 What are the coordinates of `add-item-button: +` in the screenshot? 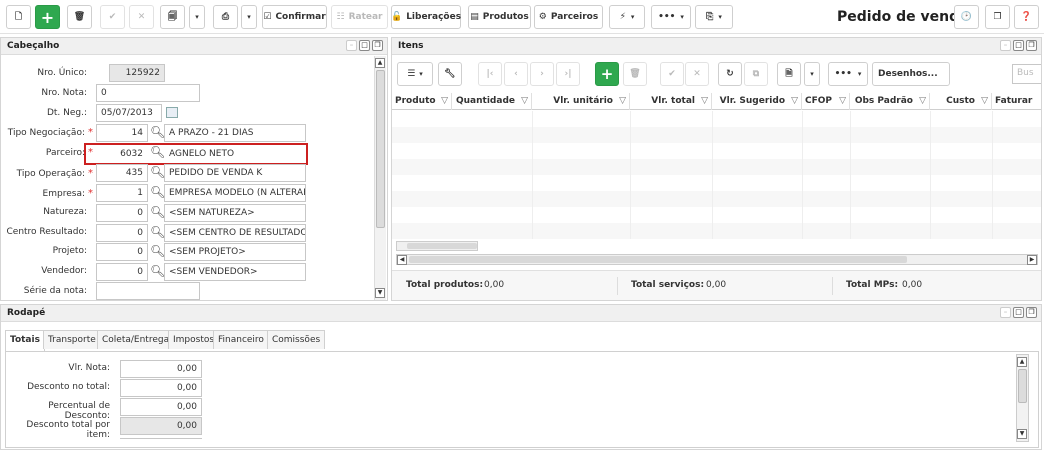 It's located at (607, 74).